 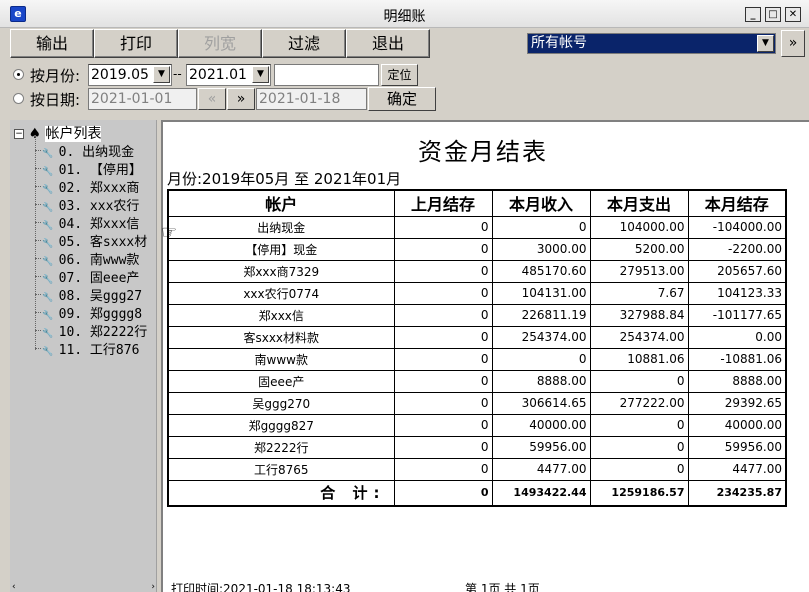 I want to click on tree-item-label: 08. 吴ggg27, so click(x=100, y=296).